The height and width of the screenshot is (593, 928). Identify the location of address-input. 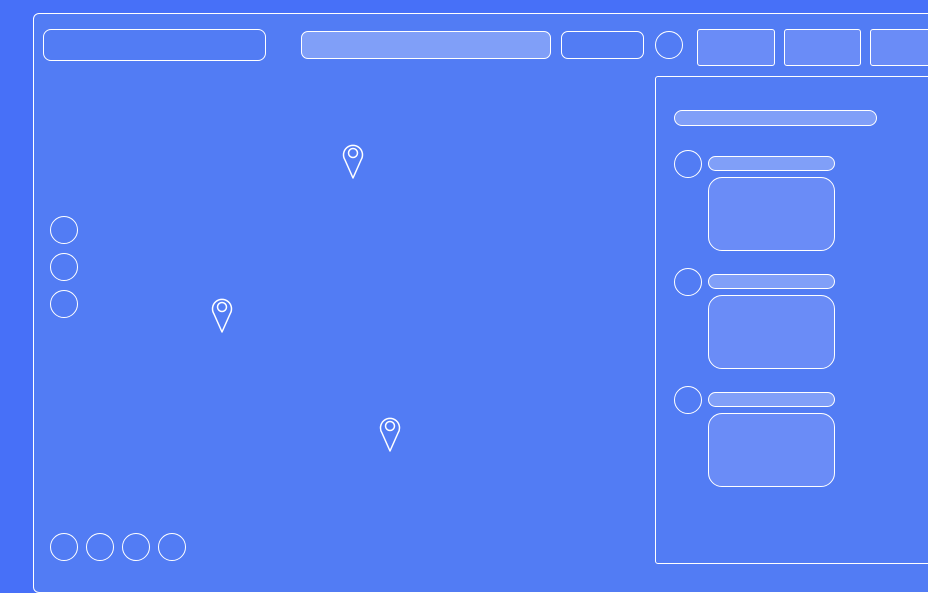
(426, 45).